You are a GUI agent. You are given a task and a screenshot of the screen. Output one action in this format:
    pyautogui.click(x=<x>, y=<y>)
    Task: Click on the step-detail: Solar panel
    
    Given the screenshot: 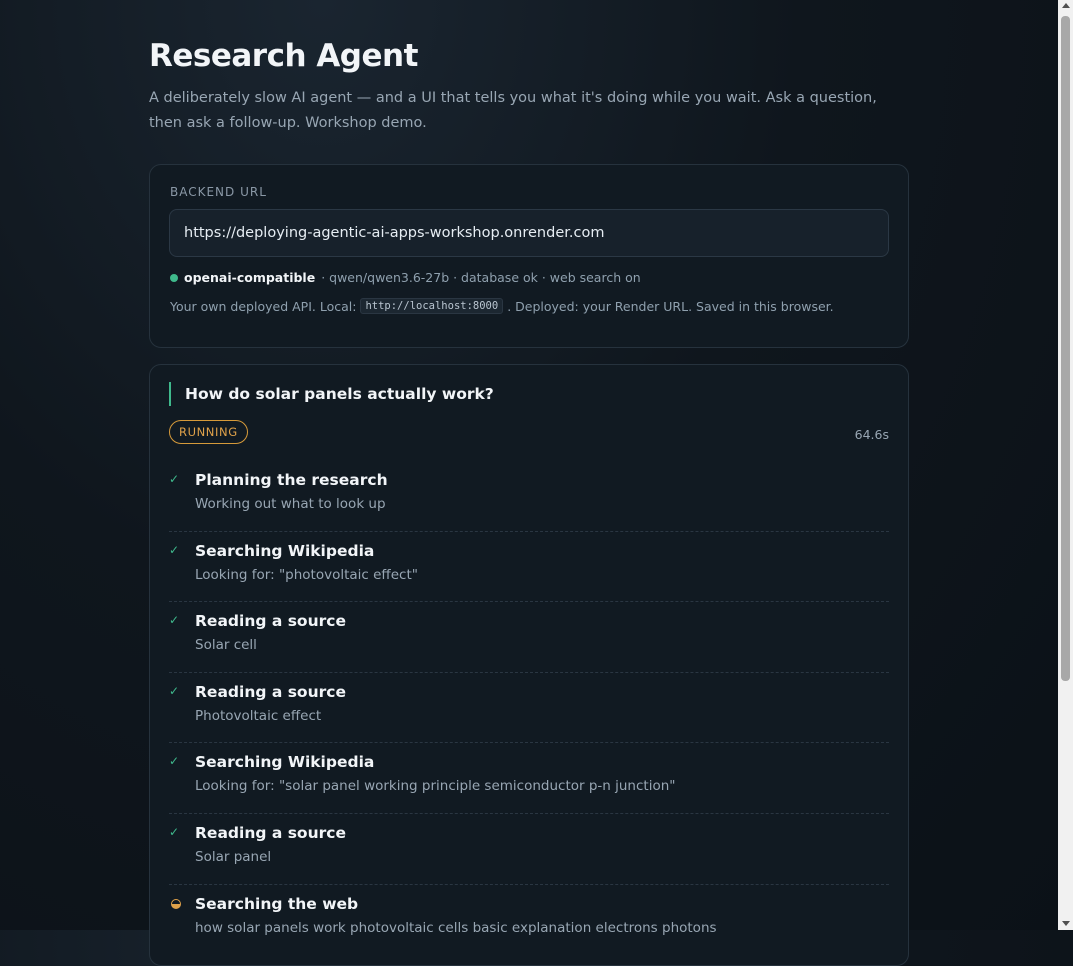 What is the action you would take?
    pyautogui.click(x=233, y=856)
    